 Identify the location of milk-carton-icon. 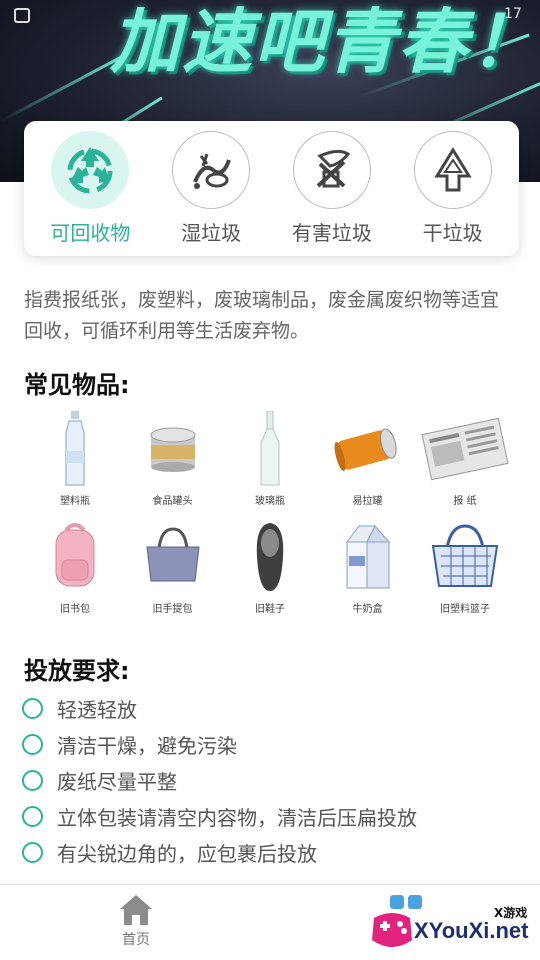
(367, 557).